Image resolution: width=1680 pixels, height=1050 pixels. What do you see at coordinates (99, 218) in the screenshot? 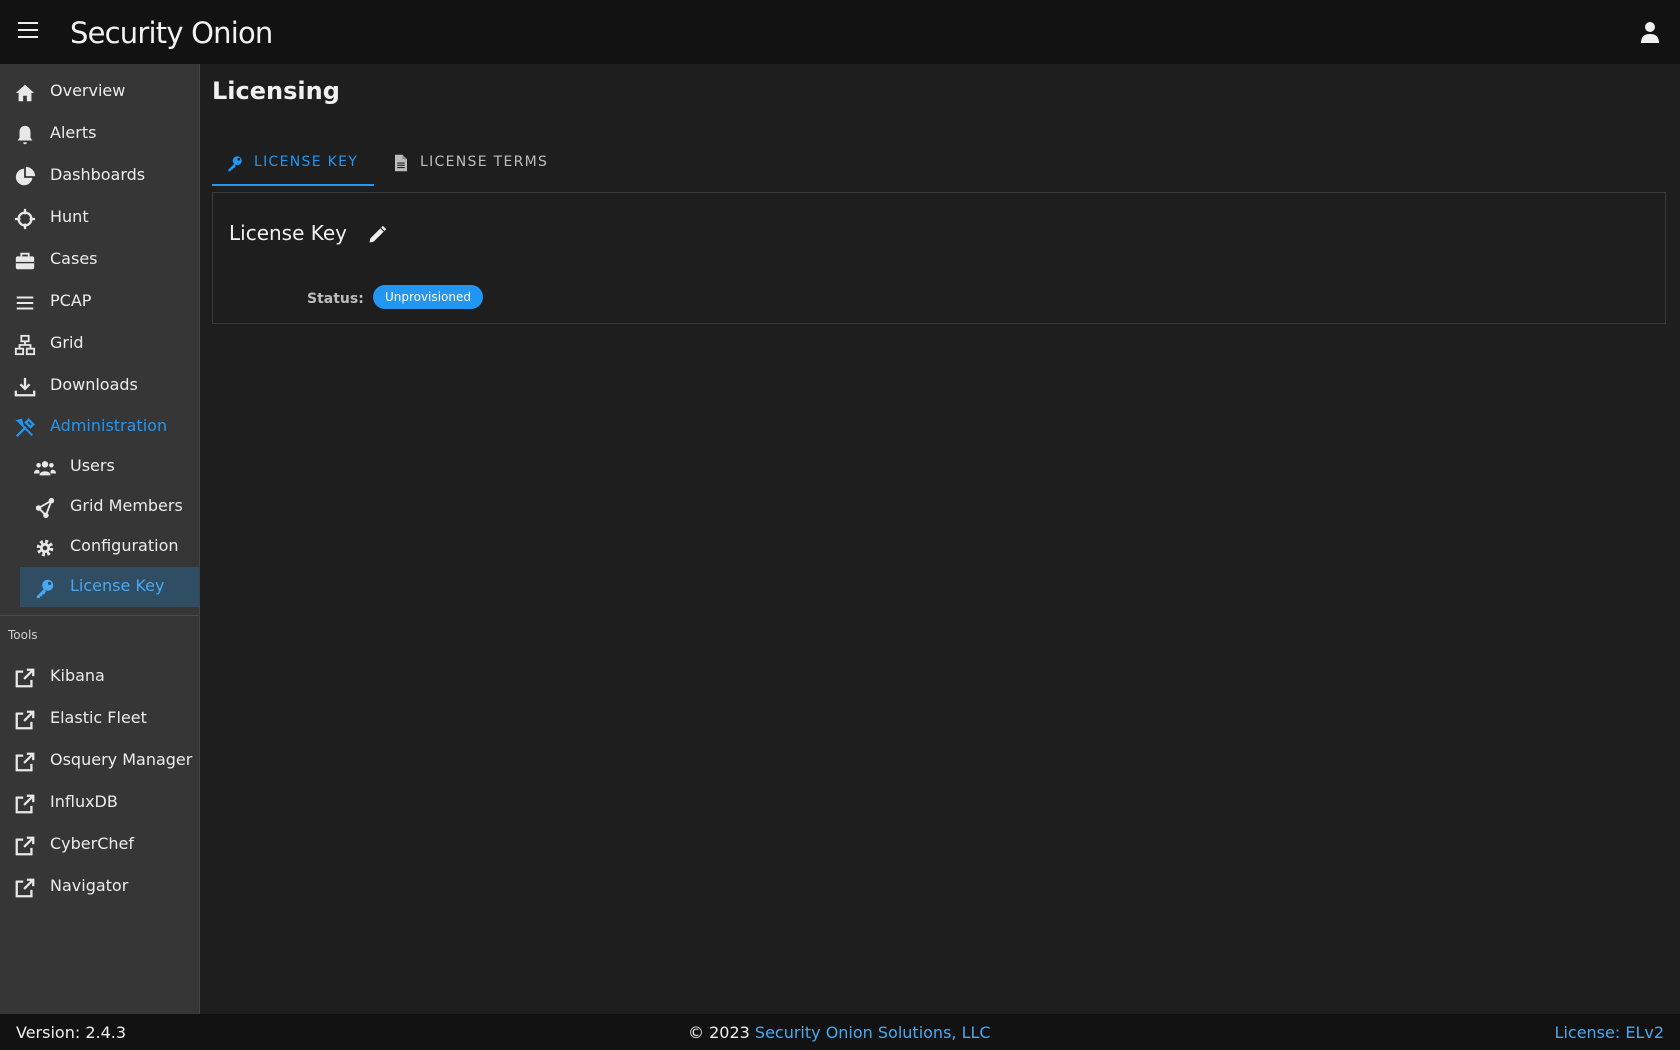
I see `sidebar-item-hunt: Hunt` at bounding box center [99, 218].